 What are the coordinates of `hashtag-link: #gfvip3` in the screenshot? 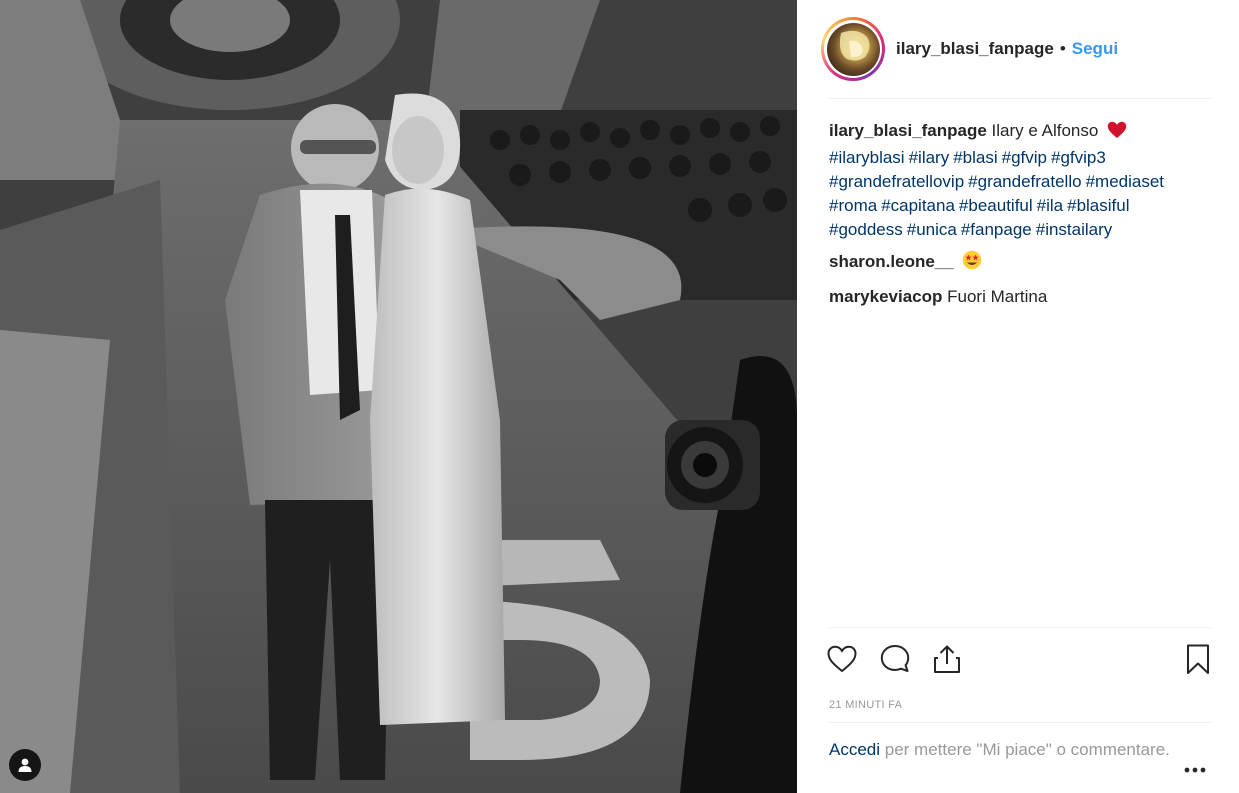 It's located at (1078, 157).